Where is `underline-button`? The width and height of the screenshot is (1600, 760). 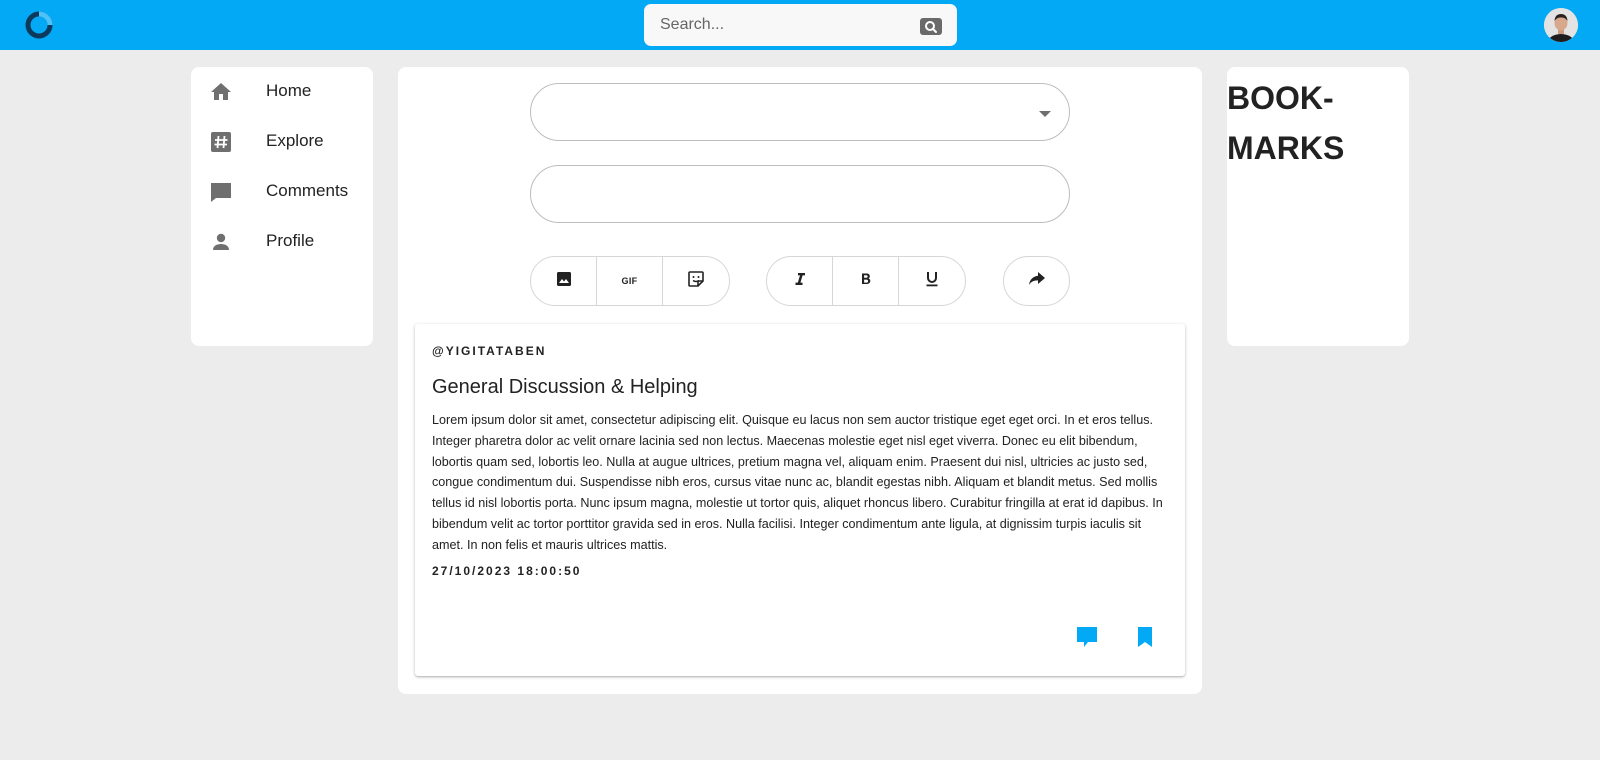
underline-button is located at coordinates (932, 281).